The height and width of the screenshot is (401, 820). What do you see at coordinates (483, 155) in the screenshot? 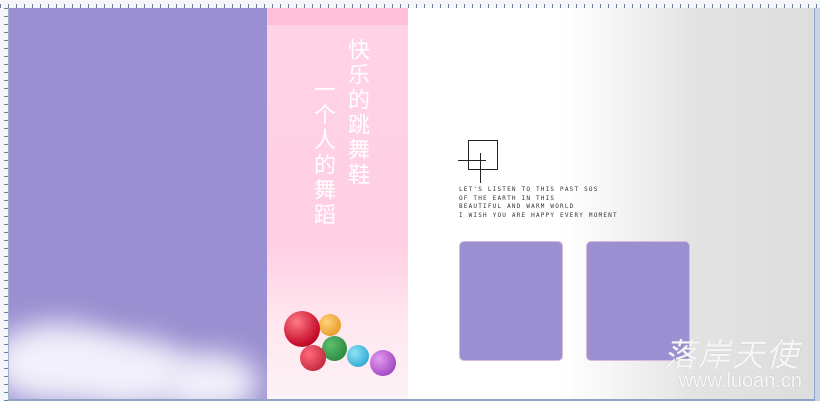
I see `frame-square-decoration` at bounding box center [483, 155].